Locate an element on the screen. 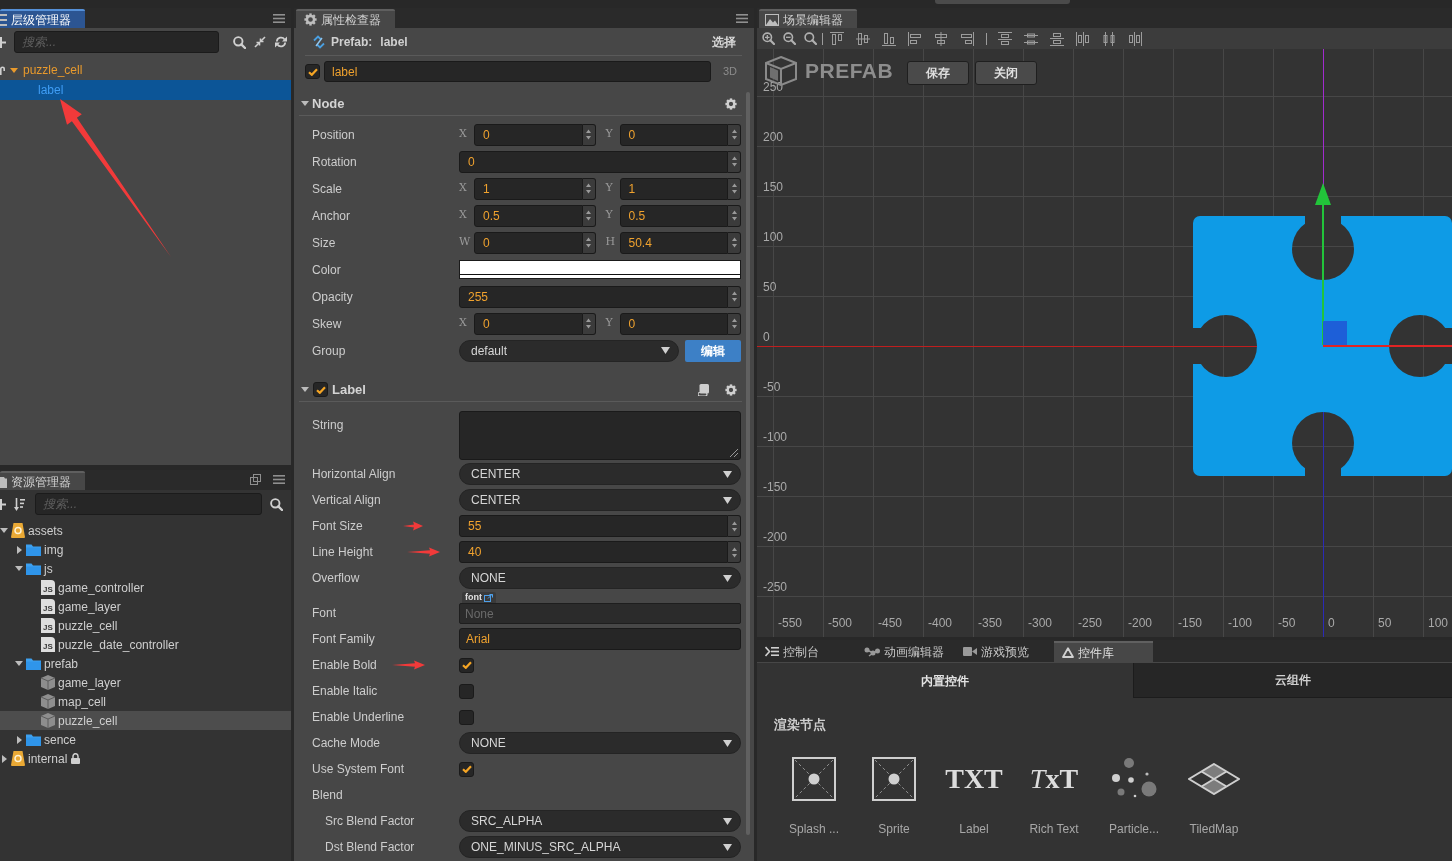 The image size is (1452, 861). x-axis-handle is located at coordinates (1387, 346).